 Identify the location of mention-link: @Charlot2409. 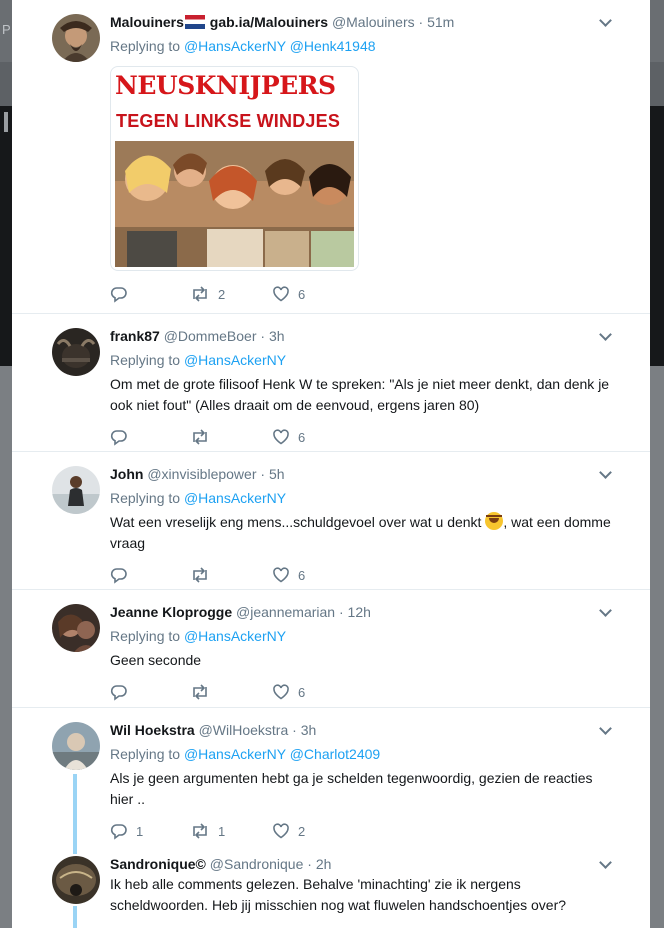
(335, 754).